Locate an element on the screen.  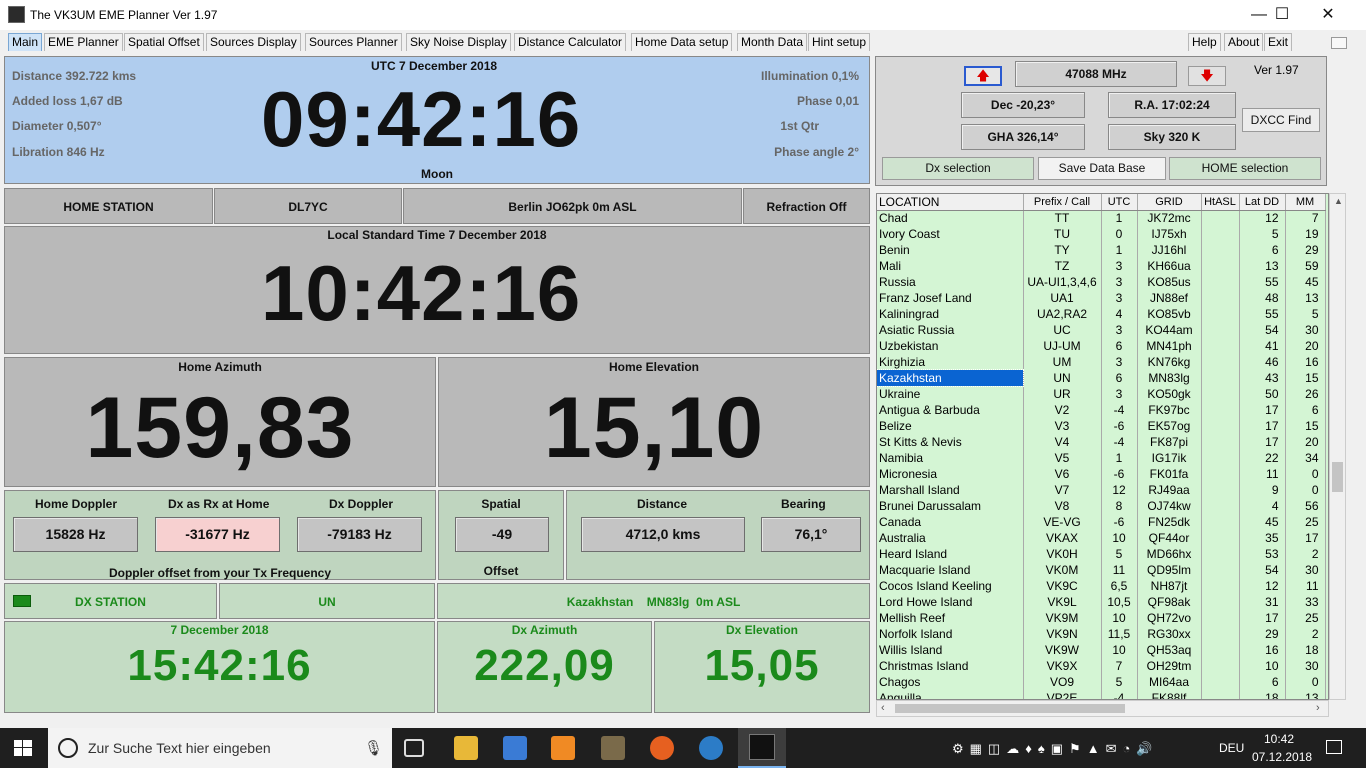
cell-lat-dd: 13 is located at coordinates (1262, 266).